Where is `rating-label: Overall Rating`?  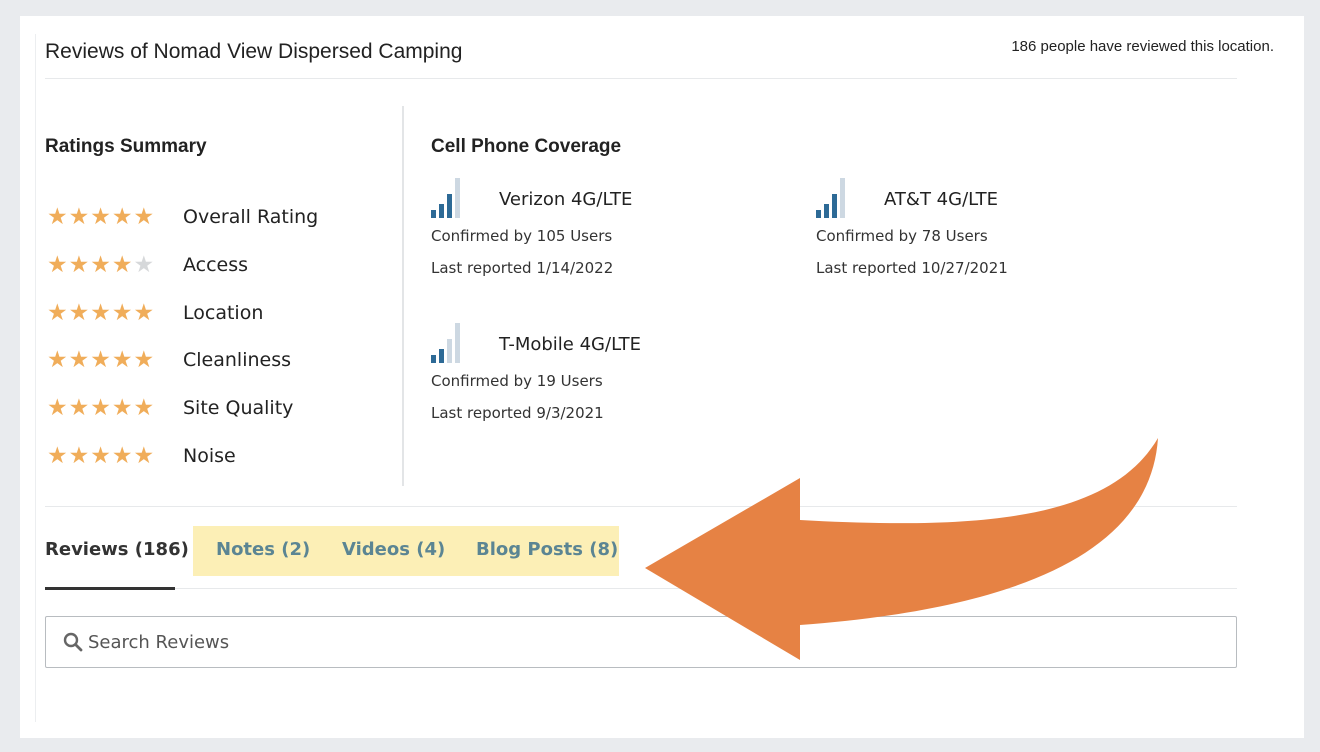
rating-label: Overall Rating is located at coordinates (251, 217).